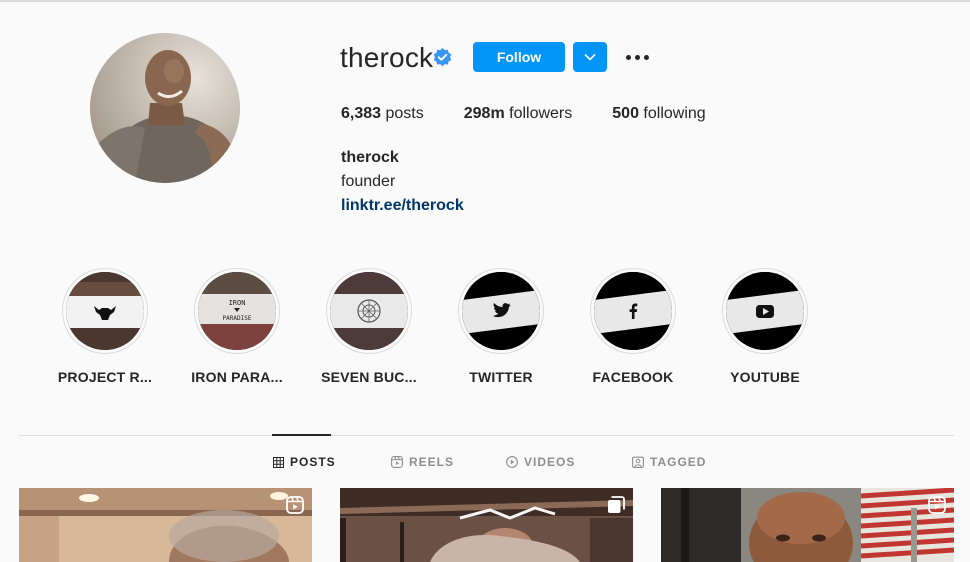 The image size is (970, 562). I want to click on follow-button: Follow, so click(519, 57).